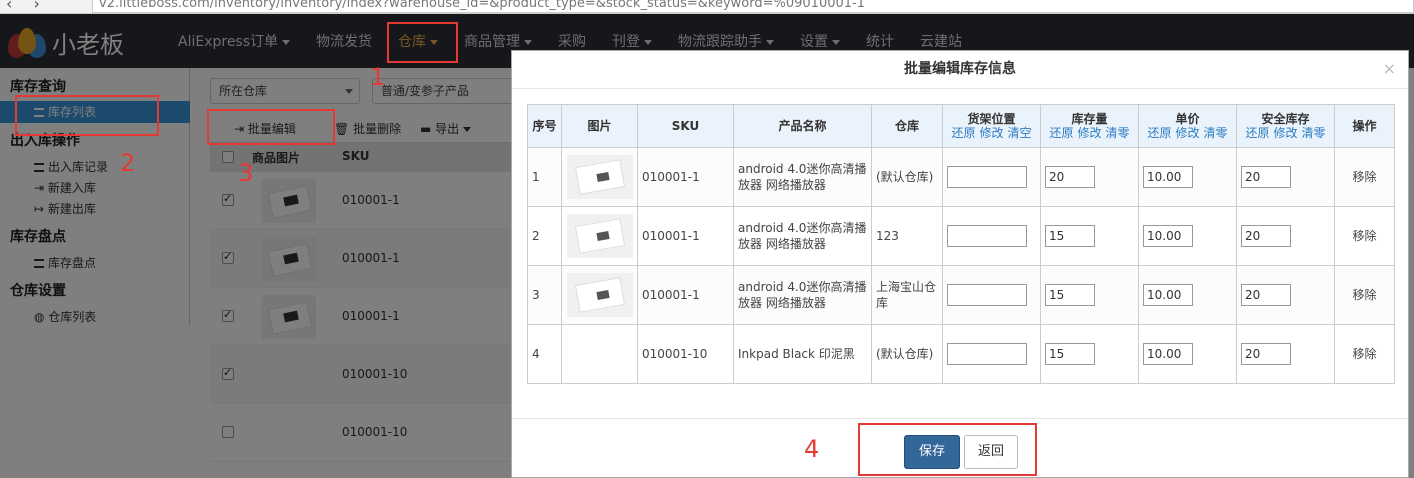 This screenshot has width=1414, height=478. What do you see at coordinates (544, 295) in the screenshot?
I see `cell-index: 3` at bounding box center [544, 295].